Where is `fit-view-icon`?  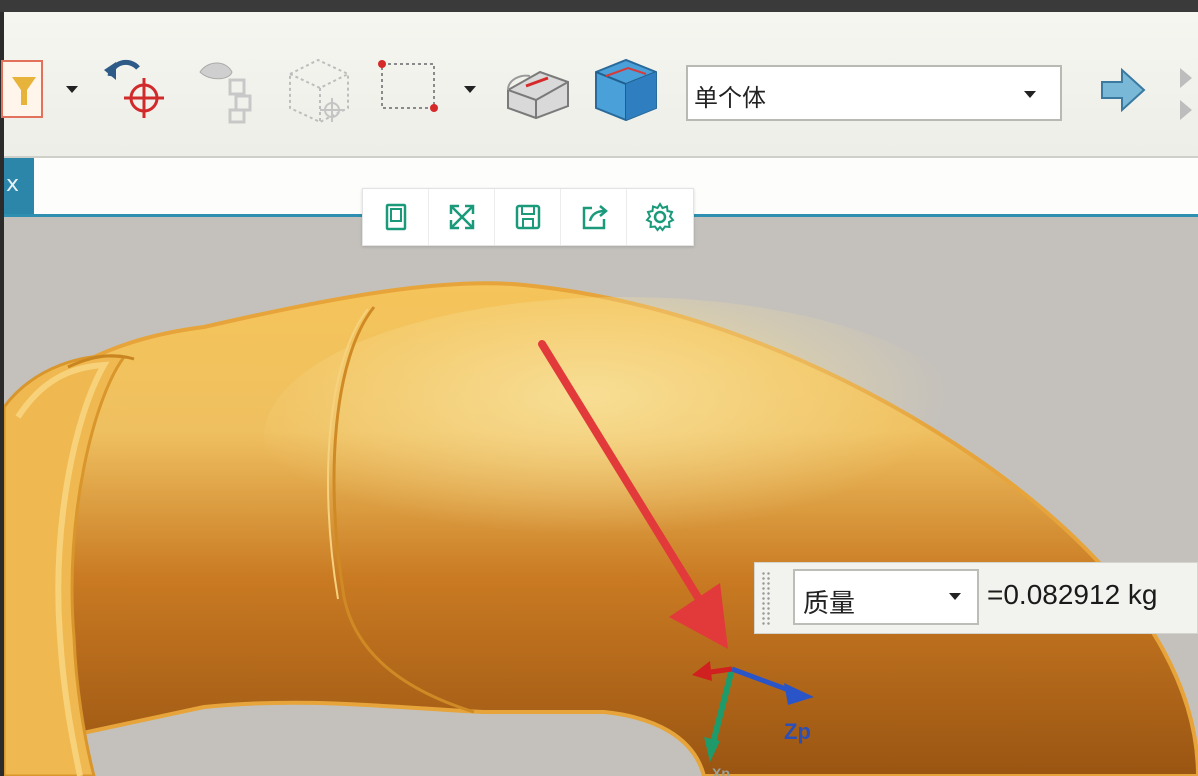 fit-view-icon is located at coordinates (461, 217).